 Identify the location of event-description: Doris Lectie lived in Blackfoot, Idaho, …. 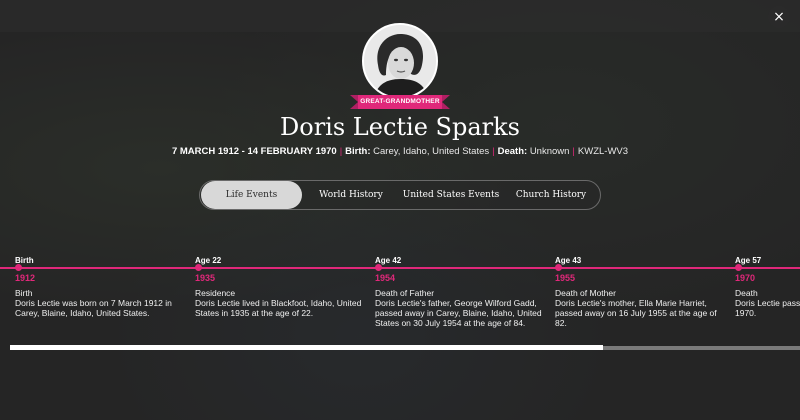
(278, 308).